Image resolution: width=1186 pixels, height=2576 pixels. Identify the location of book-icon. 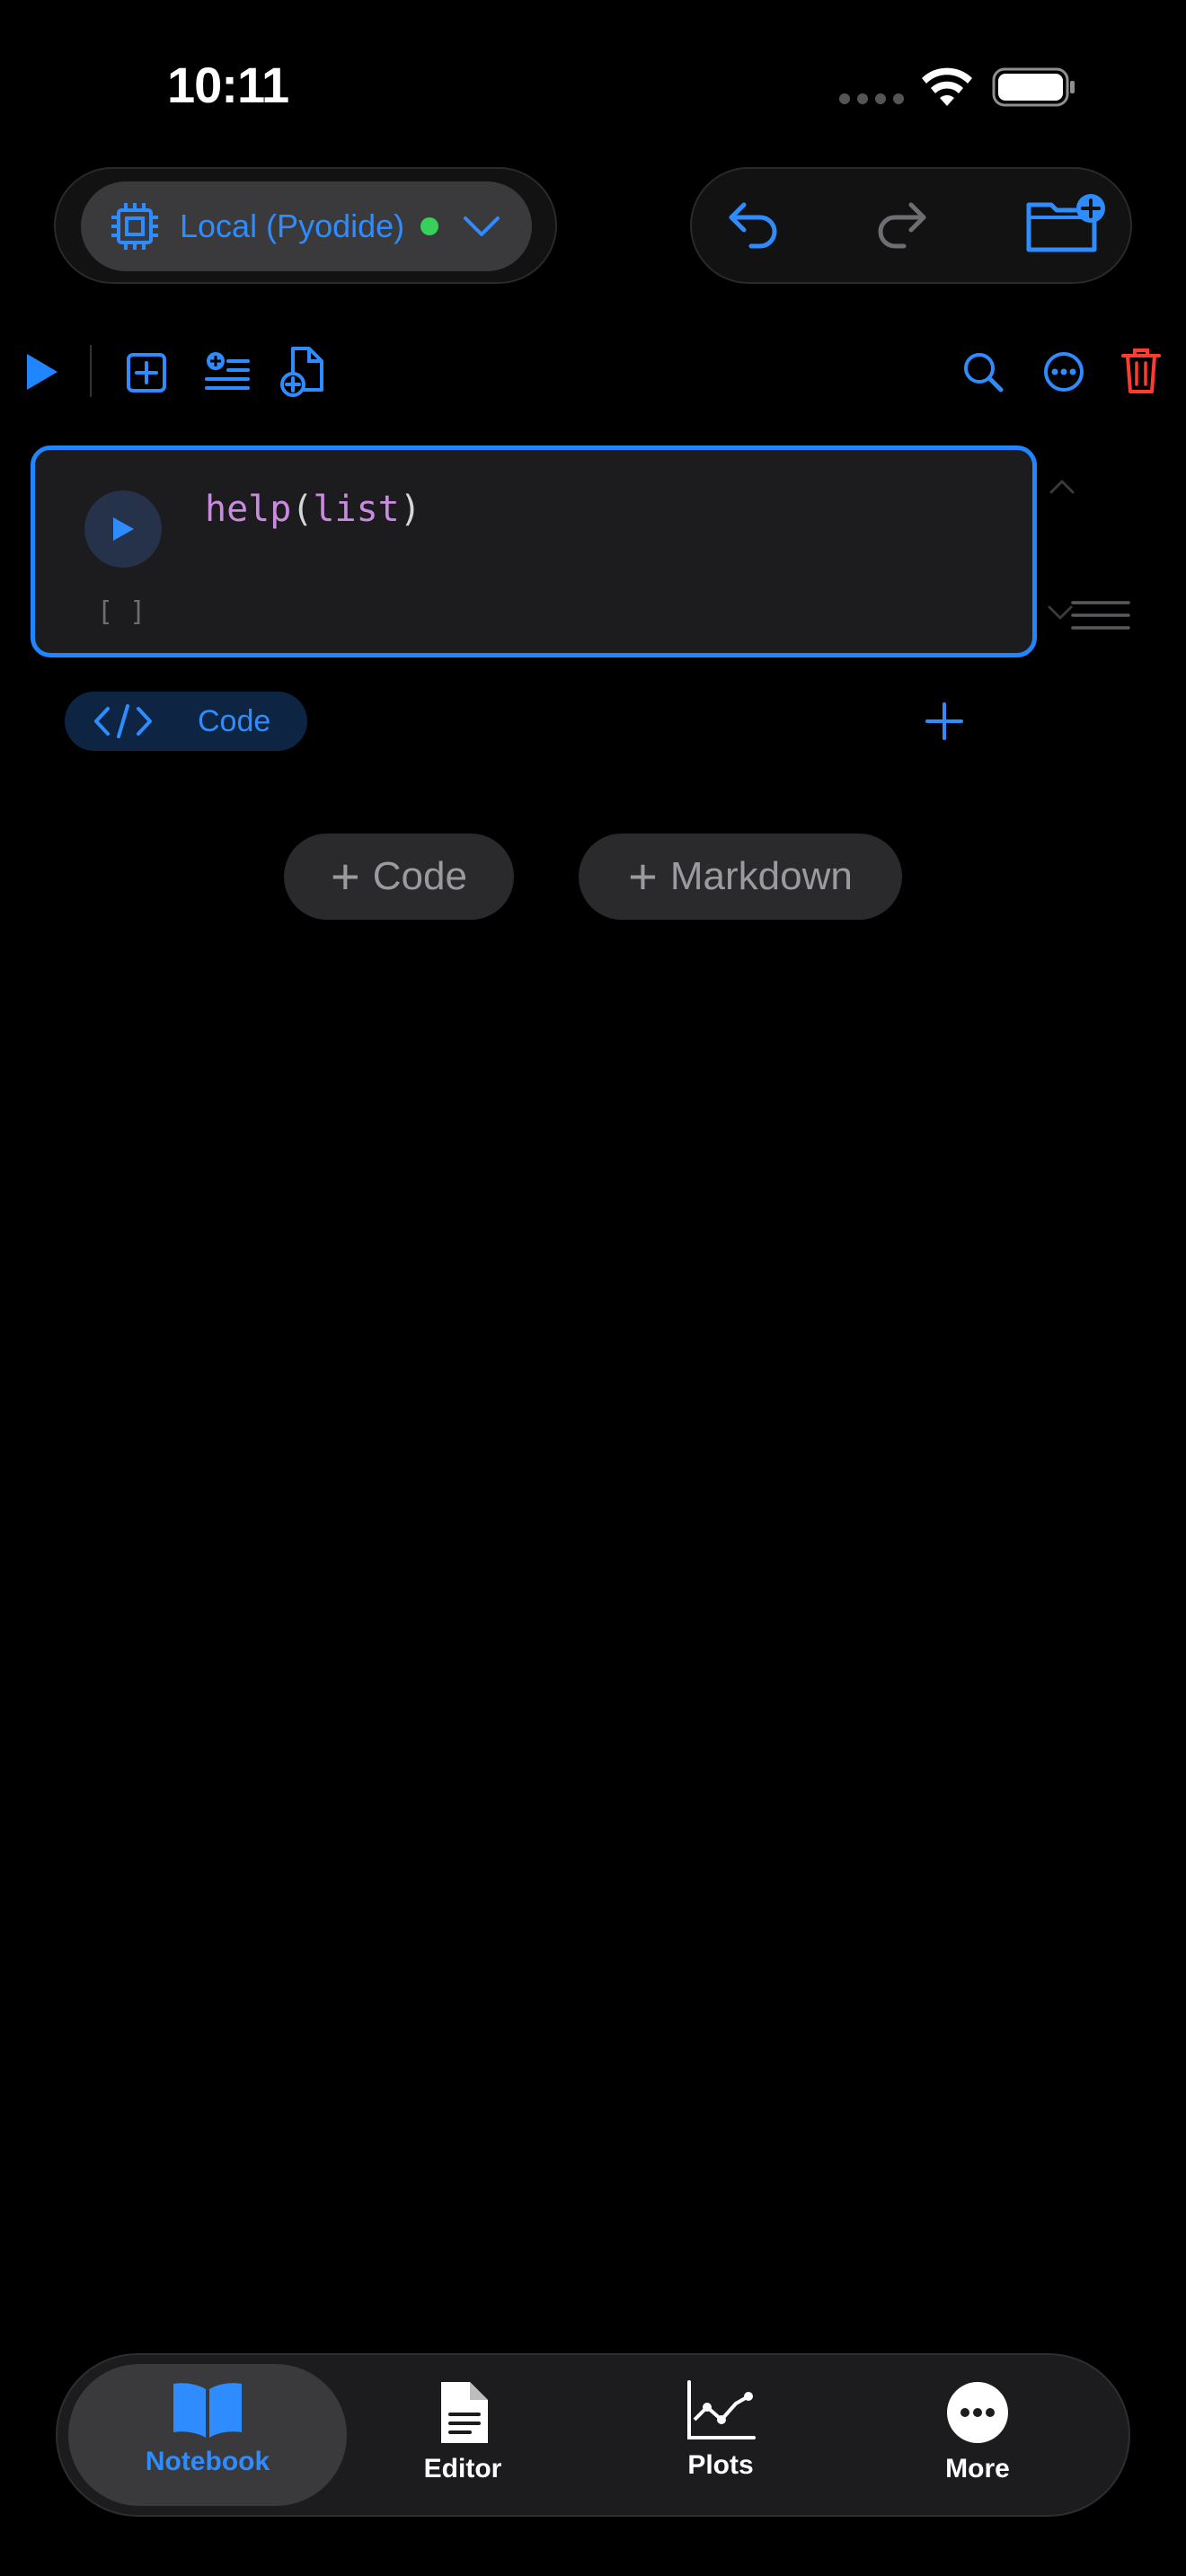
(207, 2410).